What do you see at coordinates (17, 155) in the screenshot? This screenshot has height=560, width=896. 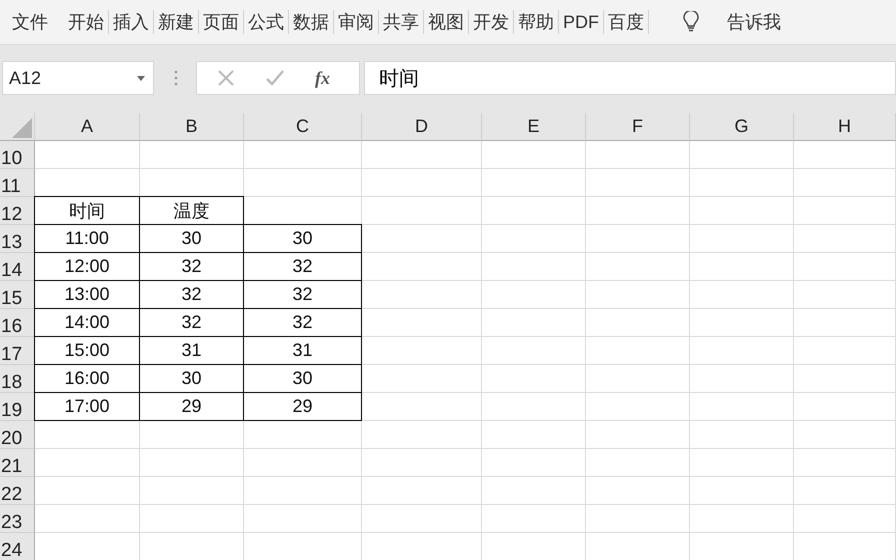 I see `row-header: 10` at bounding box center [17, 155].